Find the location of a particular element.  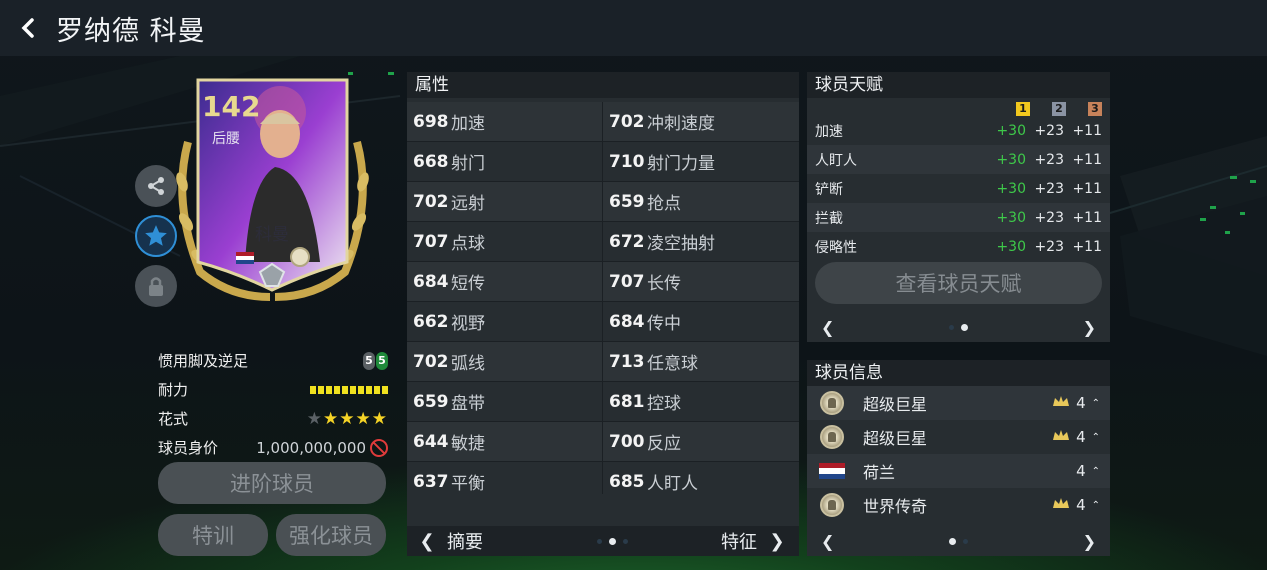

attribute-row: 698 加速 702 冲刺速度 is located at coordinates (603, 122).